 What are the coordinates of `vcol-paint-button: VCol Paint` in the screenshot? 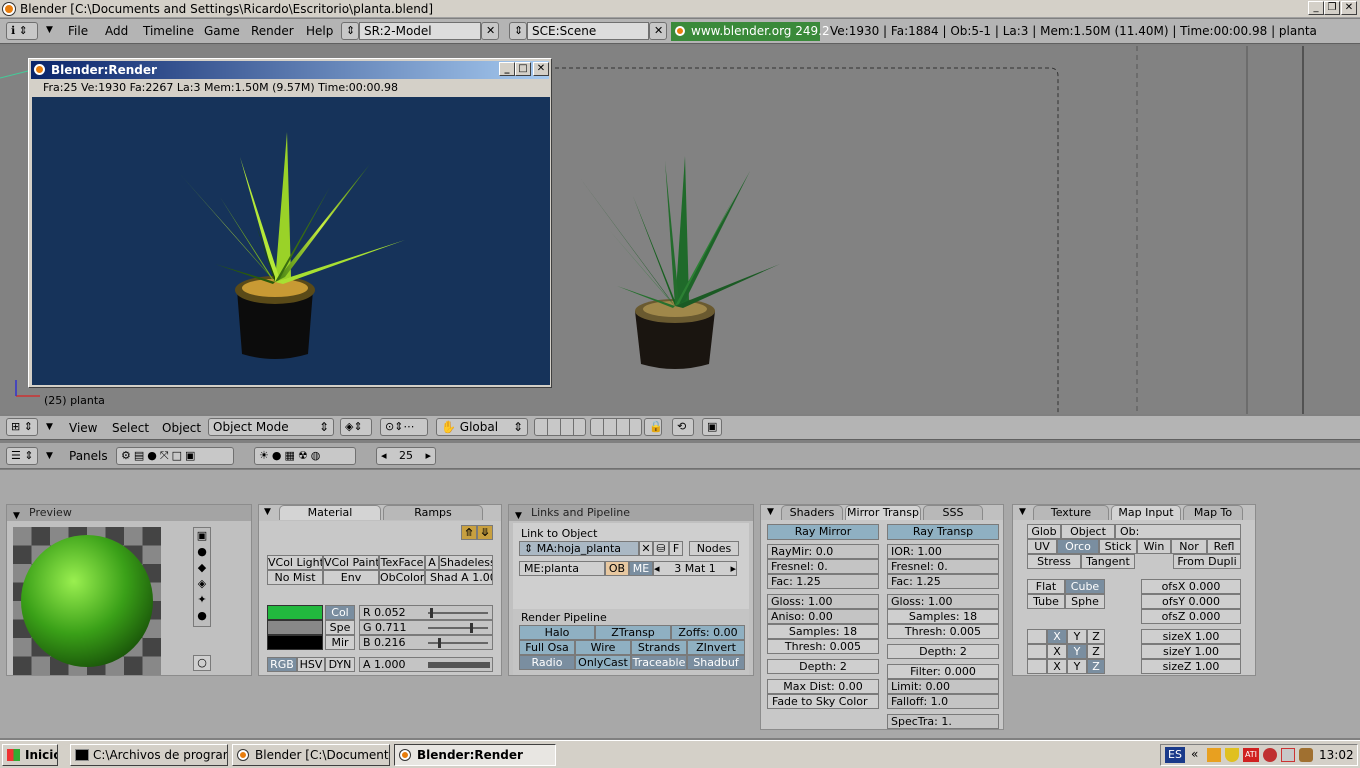 It's located at (351, 562).